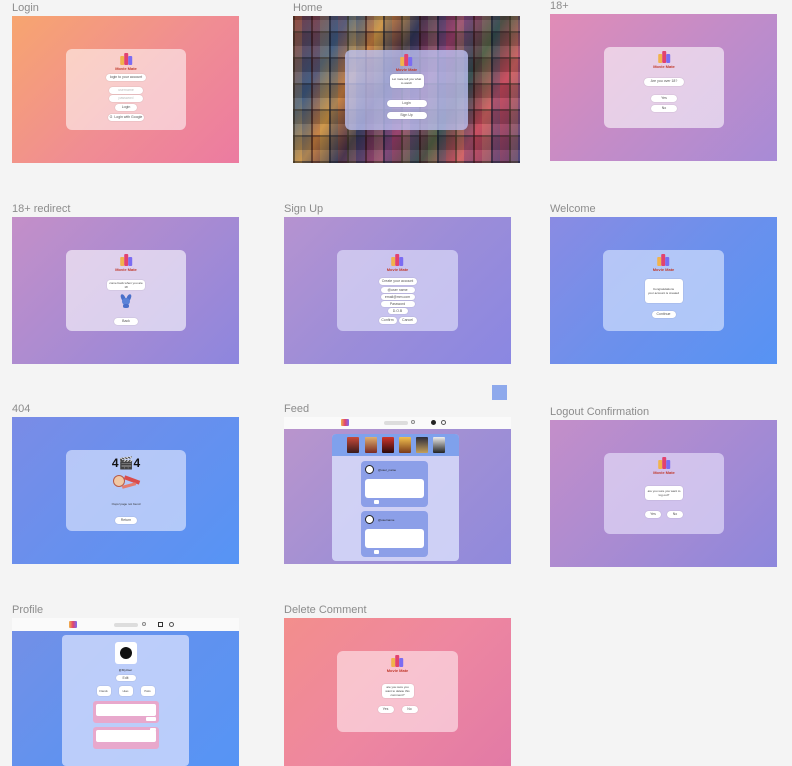 The height and width of the screenshot is (766, 792). What do you see at coordinates (308, 8) in the screenshot?
I see `frame-label: Home` at bounding box center [308, 8].